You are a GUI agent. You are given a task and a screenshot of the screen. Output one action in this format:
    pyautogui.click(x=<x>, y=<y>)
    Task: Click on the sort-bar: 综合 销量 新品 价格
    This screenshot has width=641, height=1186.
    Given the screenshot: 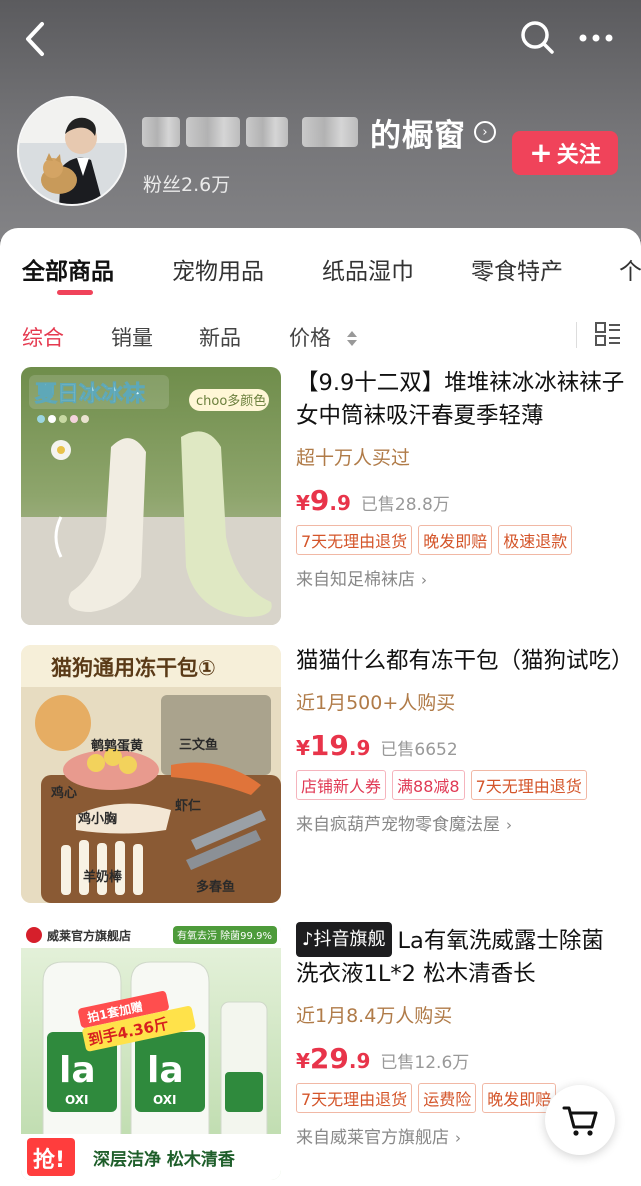 What is the action you would take?
    pyautogui.click(x=320, y=334)
    